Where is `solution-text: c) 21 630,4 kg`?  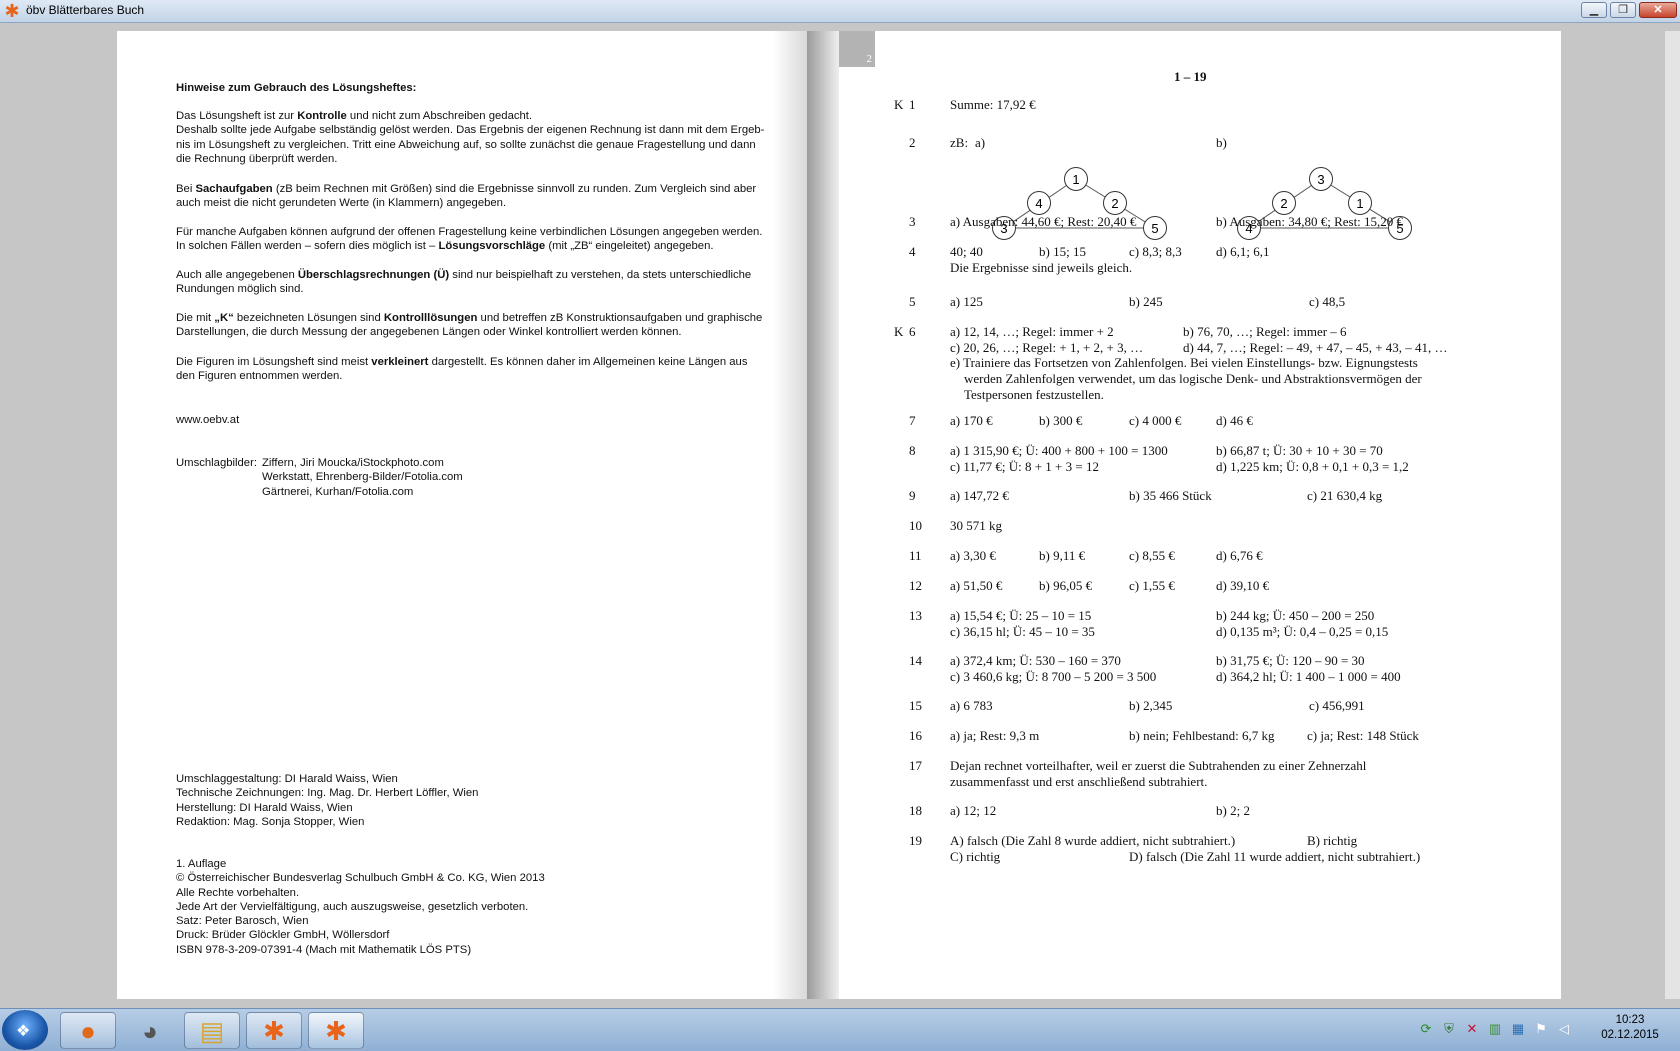
solution-text: c) 21 630,4 kg is located at coordinates (1345, 495).